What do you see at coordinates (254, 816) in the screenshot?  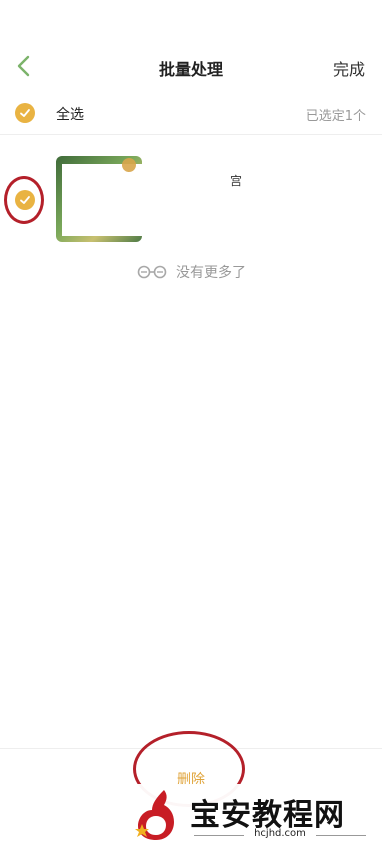 I see `watermark: 宝安教程网 hcjhd.com` at bounding box center [254, 816].